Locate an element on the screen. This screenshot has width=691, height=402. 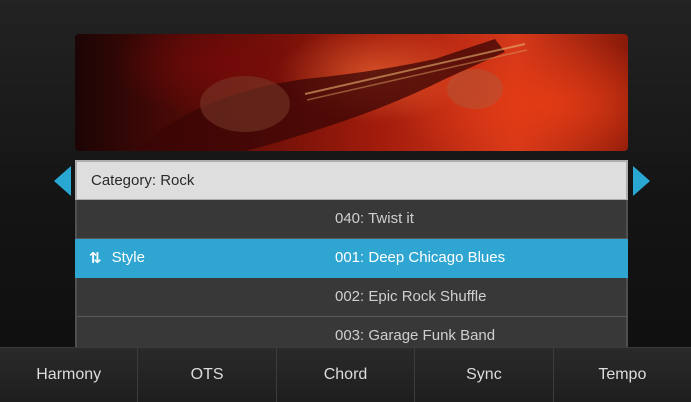
category-header: Category: Rock is located at coordinates (351, 180).